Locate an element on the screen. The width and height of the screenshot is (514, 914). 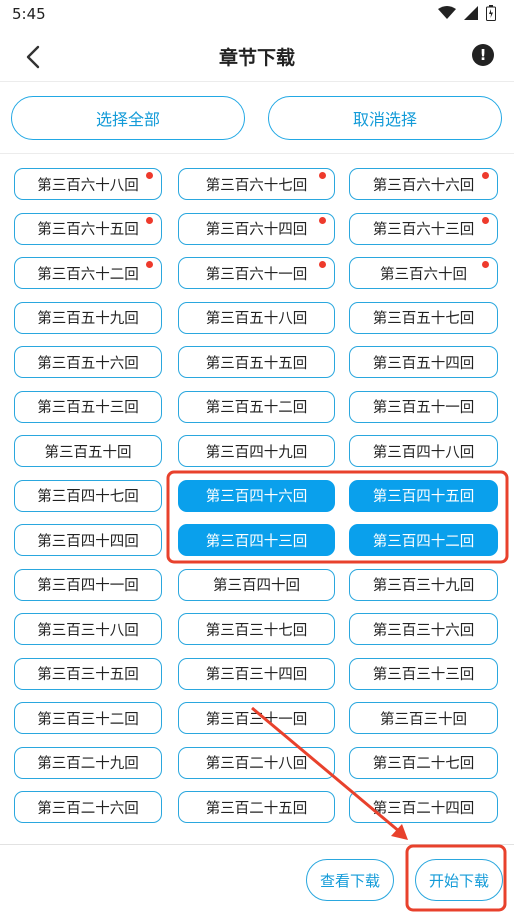
chapter-button: 第三百三十七回 is located at coordinates (256, 629).